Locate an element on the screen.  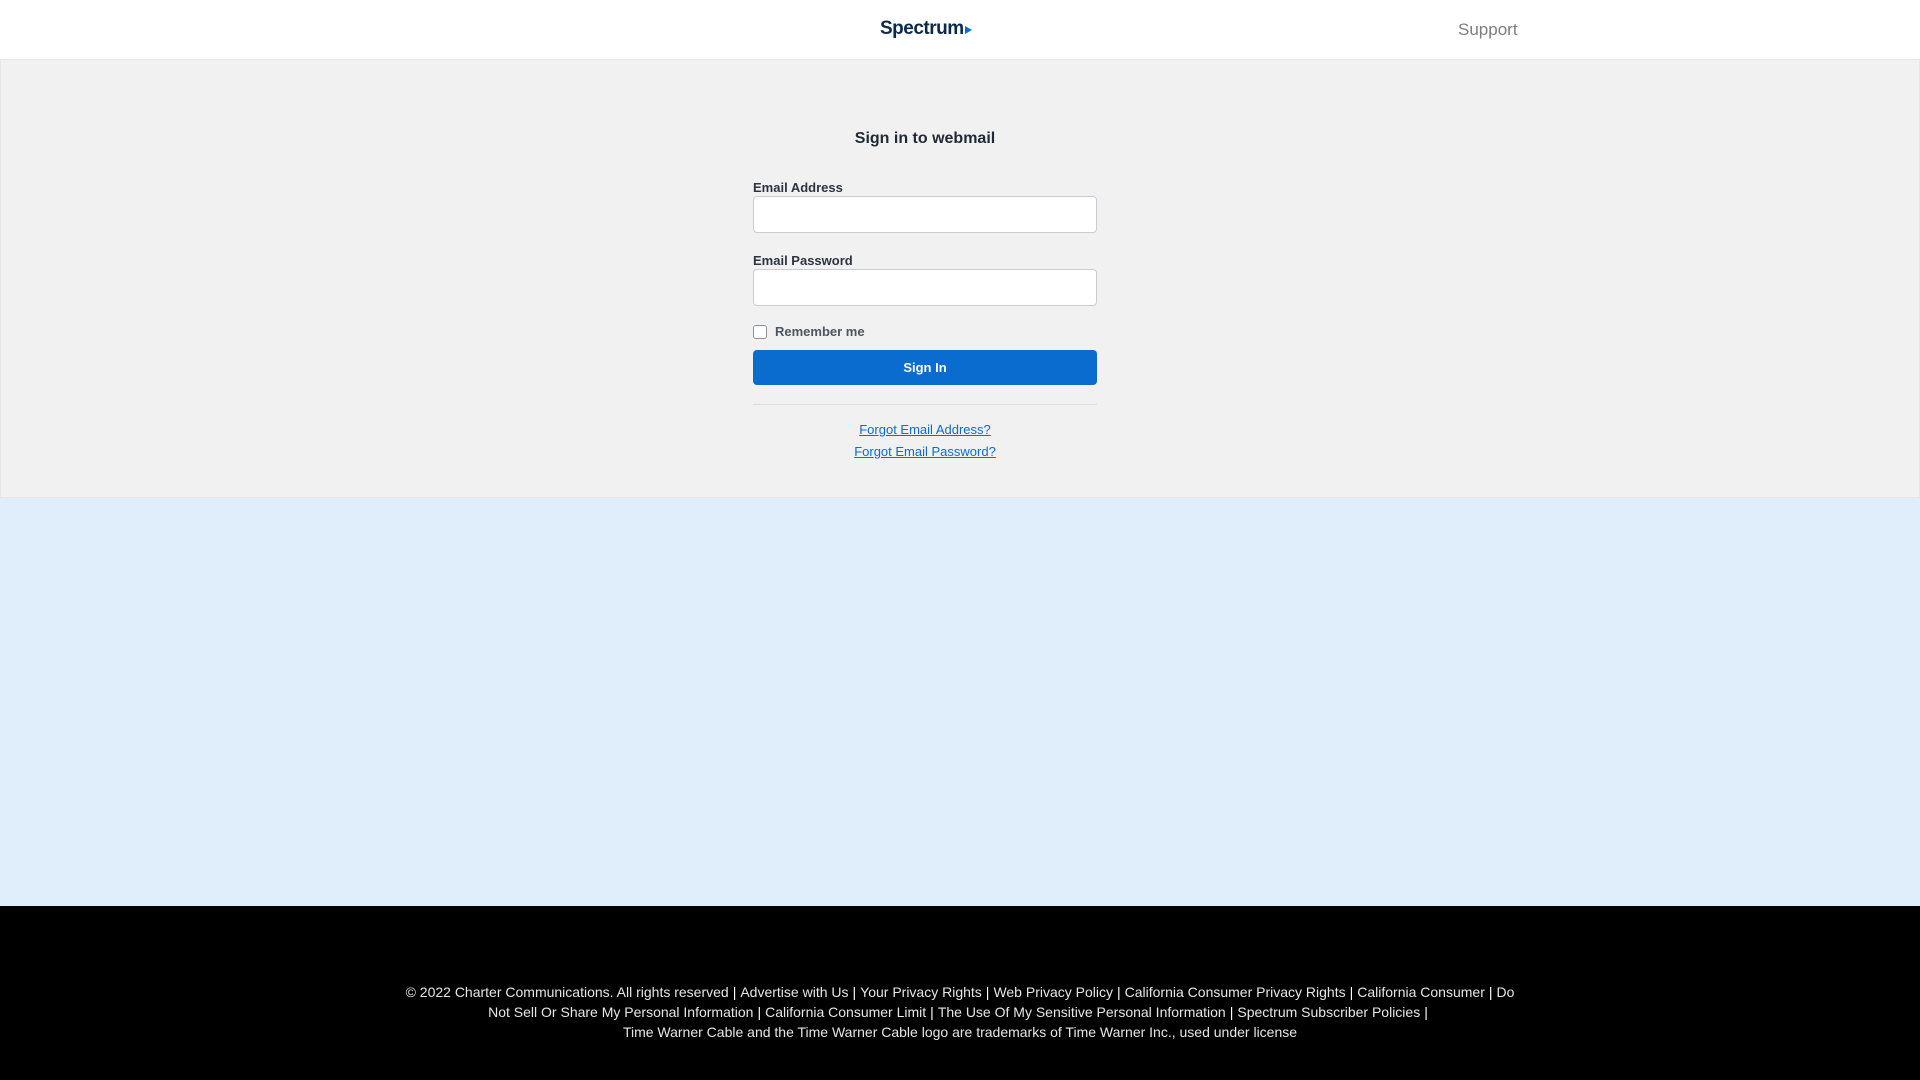
logo-arrow-icon is located at coordinates (968, 30).